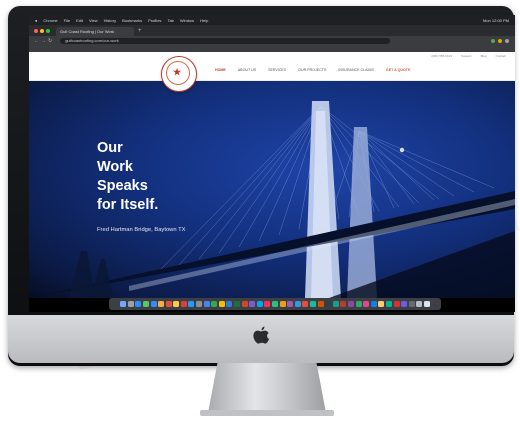 This screenshot has width=520, height=425. I want to click on trash-icon, so click(426, 304).